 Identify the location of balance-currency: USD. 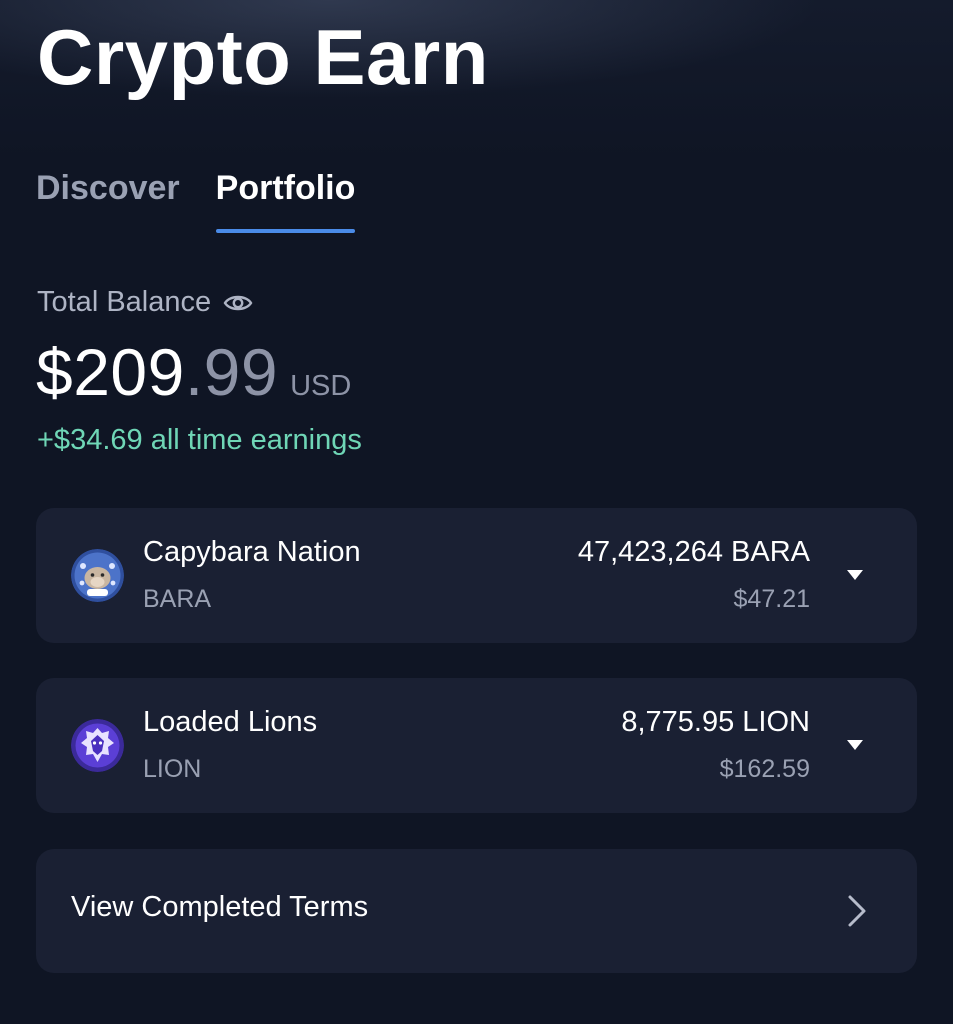
(321, 386).